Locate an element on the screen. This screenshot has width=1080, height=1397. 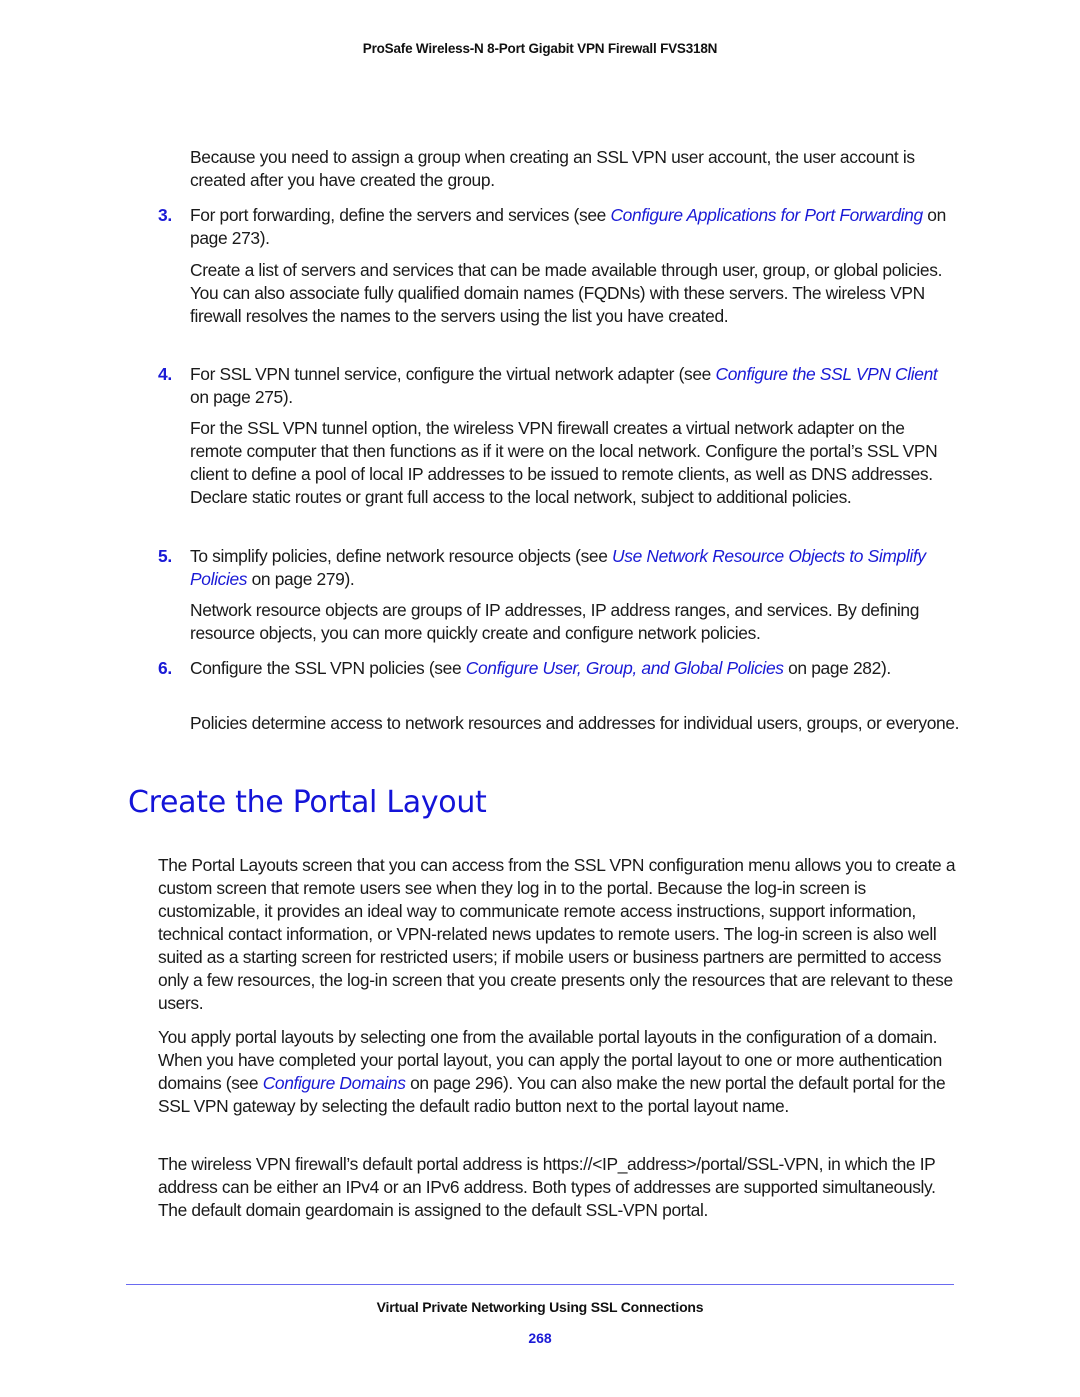
step-number: 4. is located at coordinates (165, 374).